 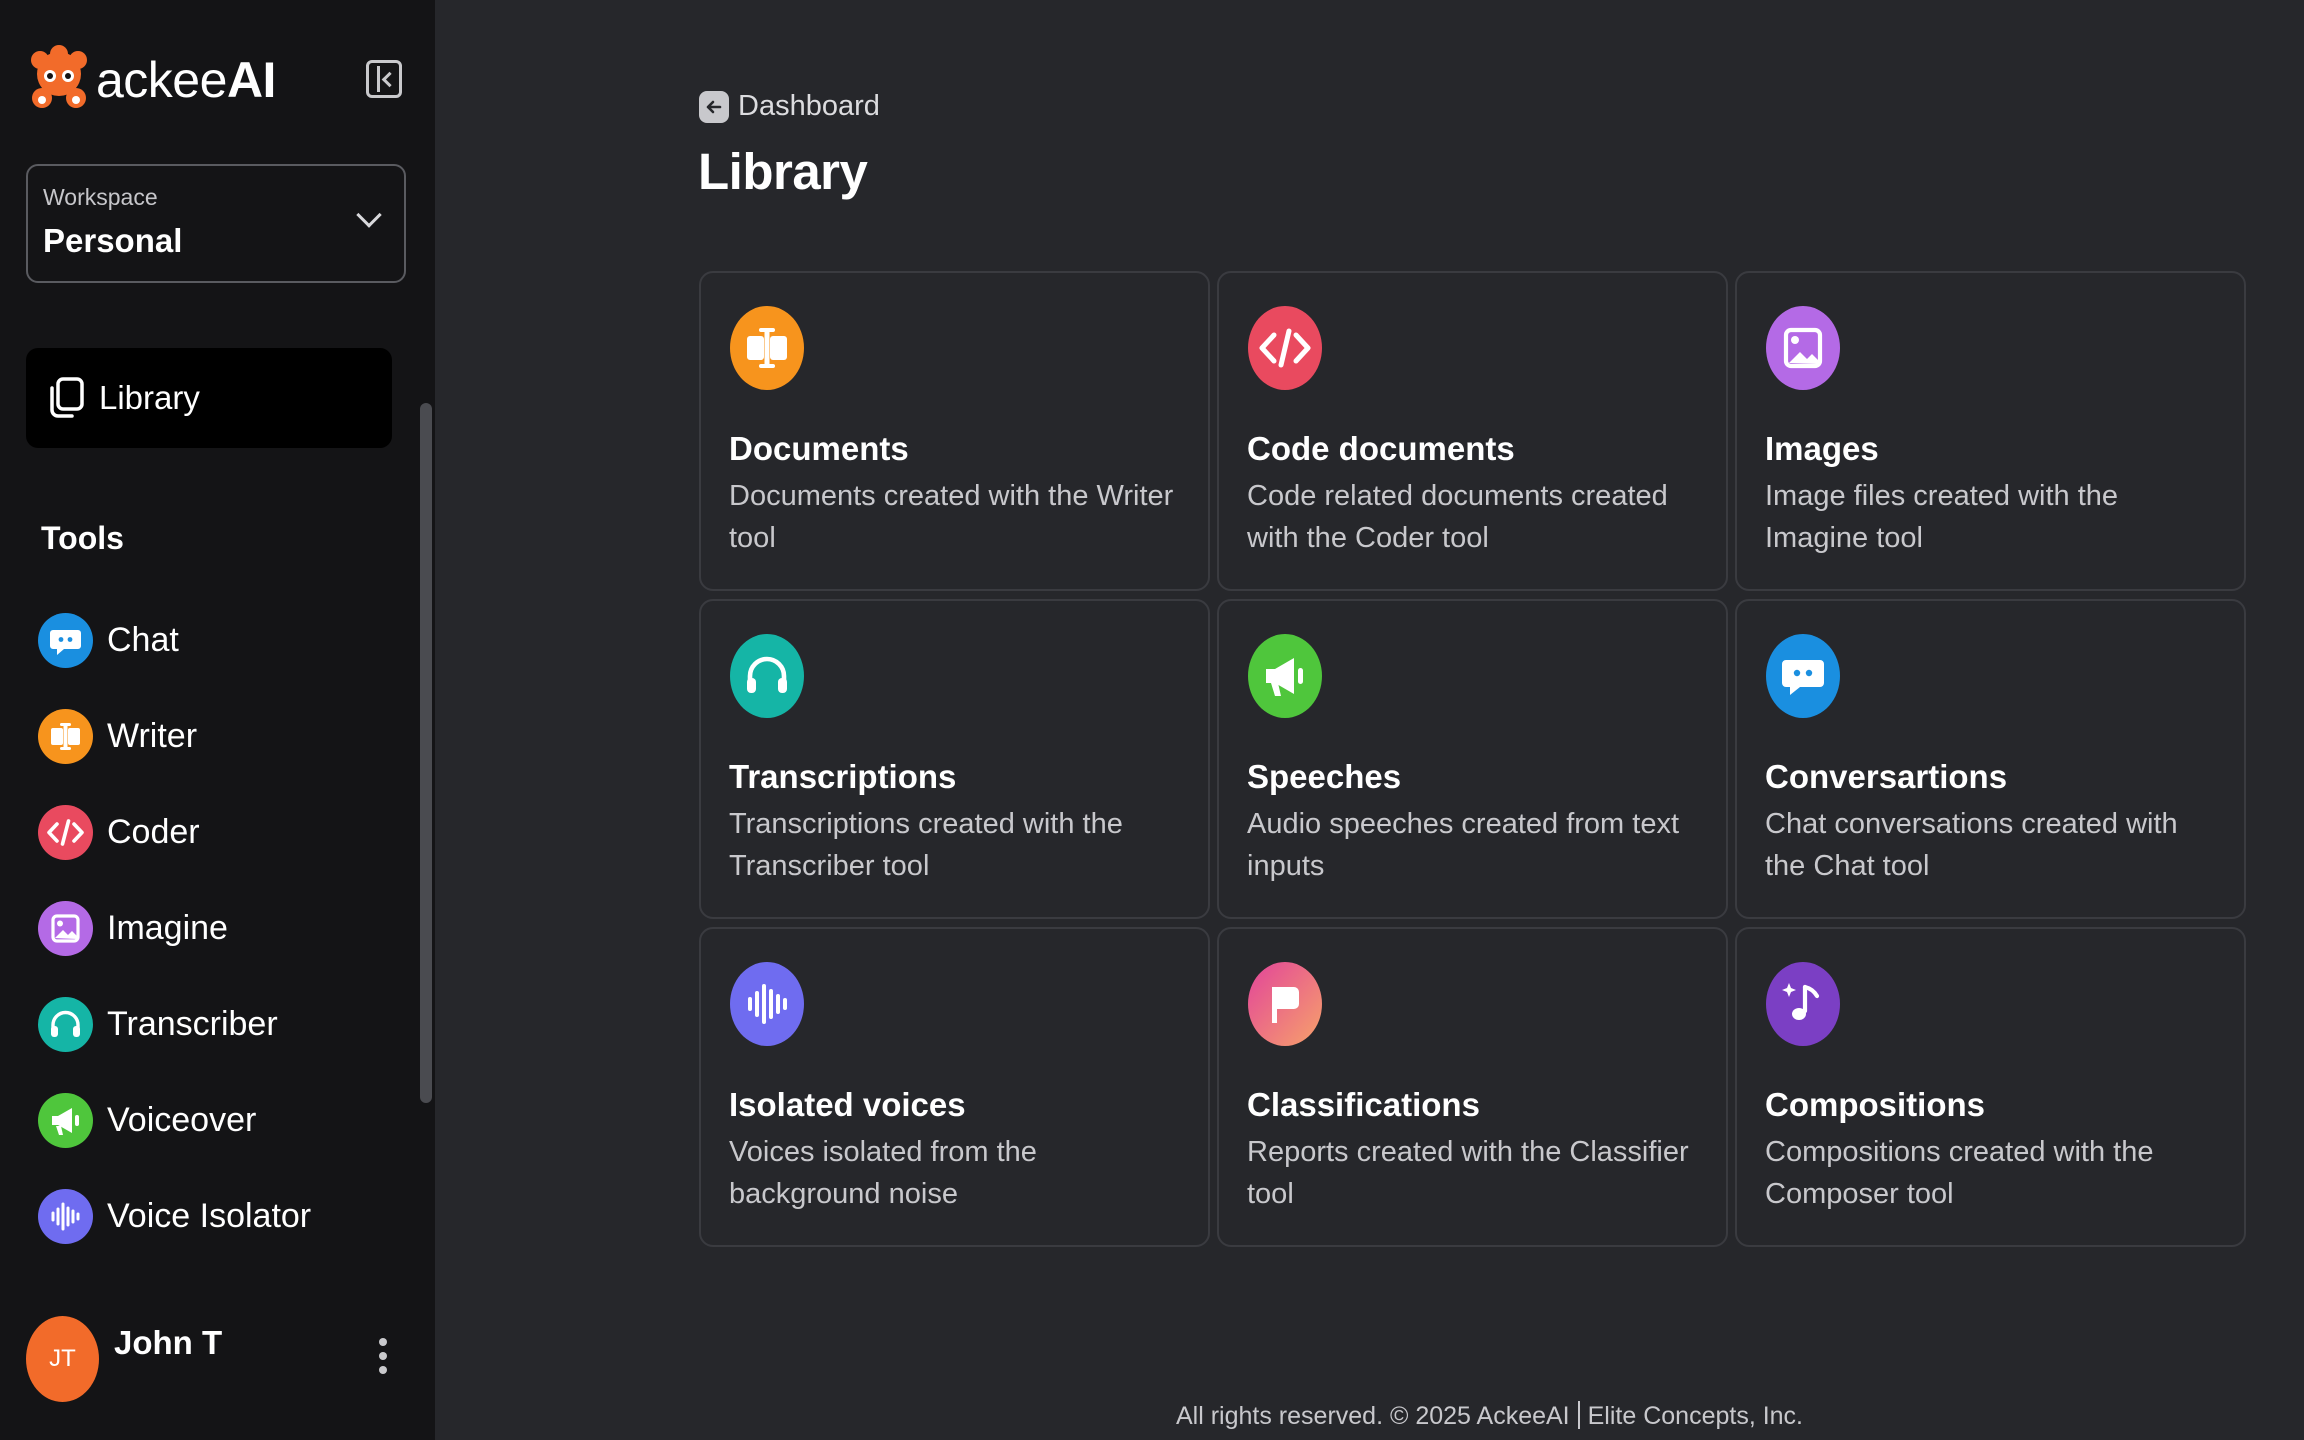 What do you see at coordinates (383, 1360) in the screenshot?
I see `more-options-icon` at bounding box center [383, 1360].